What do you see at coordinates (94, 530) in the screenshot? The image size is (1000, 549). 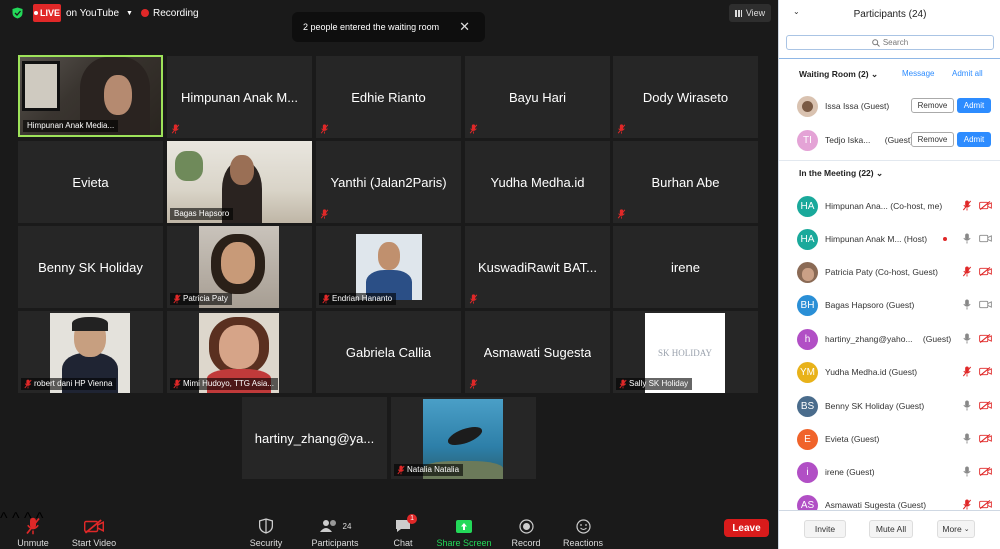 I see `start-video-button: Start Video` at bounding box center [94, 530].